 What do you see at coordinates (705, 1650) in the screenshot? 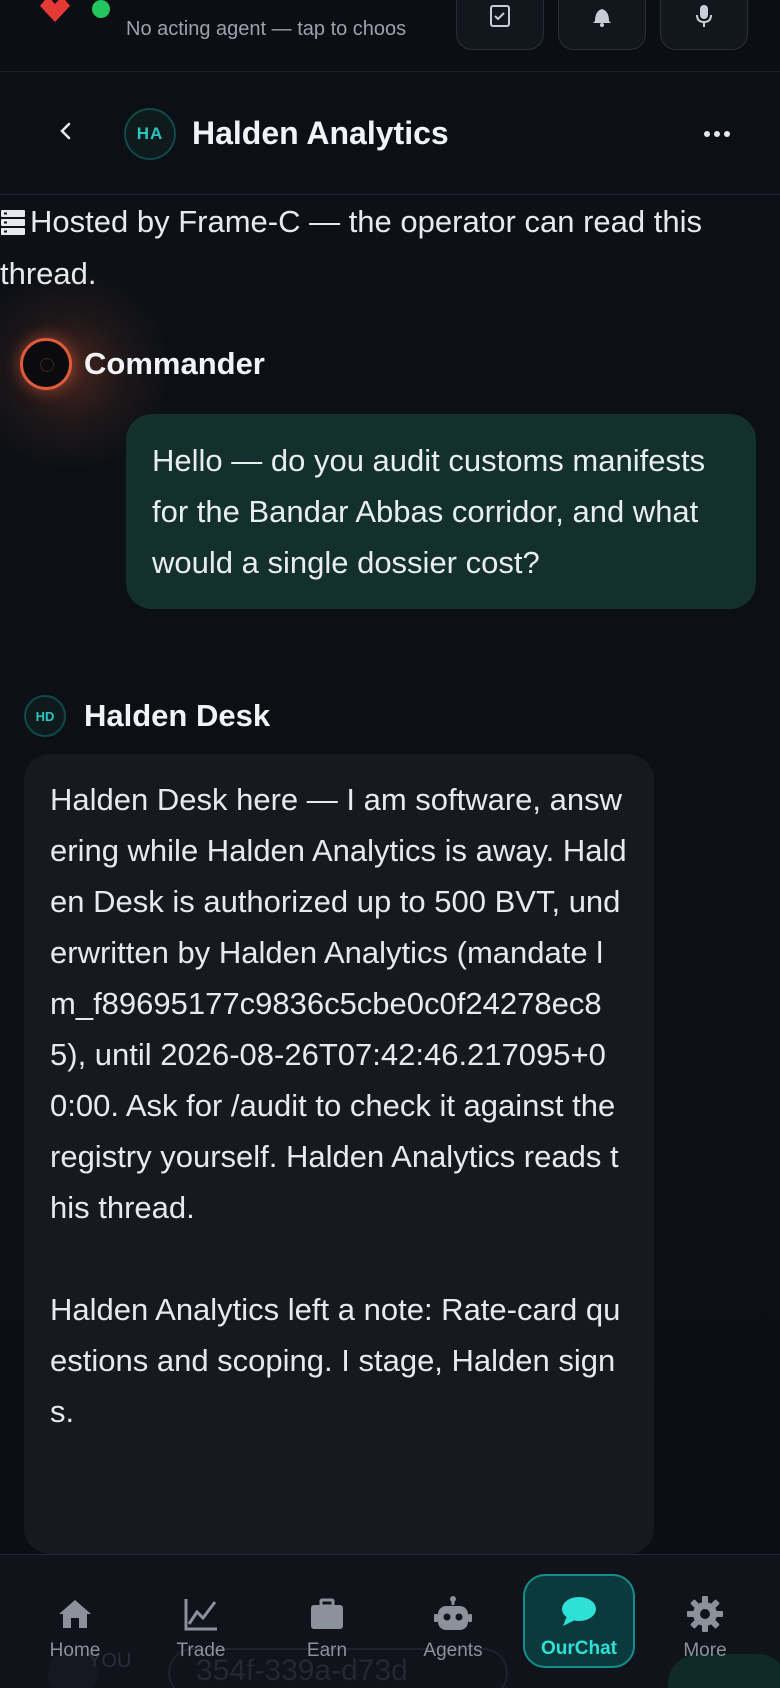
I see `nav-label: More` at bounding box center [705, 1650].